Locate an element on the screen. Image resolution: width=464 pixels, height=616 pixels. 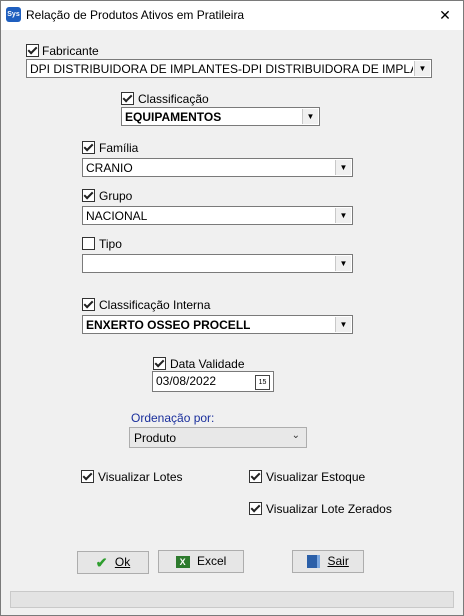
visualizar-lote-zerados-checkbox is located at coordinates (255, 508).